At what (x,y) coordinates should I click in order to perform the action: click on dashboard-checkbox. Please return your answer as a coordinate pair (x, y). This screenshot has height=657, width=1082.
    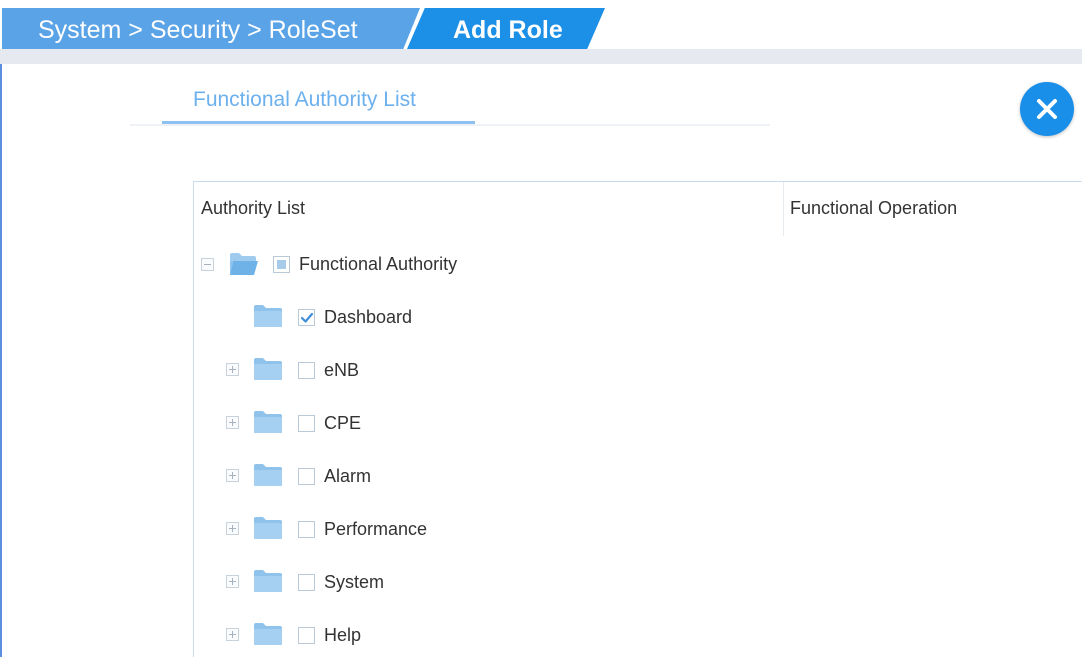
    Looking at the image, I should click on (306, 317).